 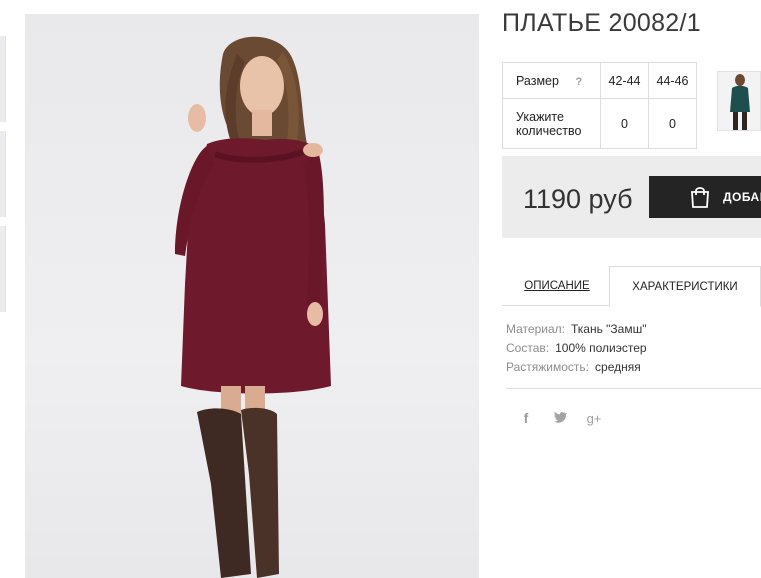 I want to click on characteristic-row: Состав: 100% полиэстер, so click(x=576, y=348).